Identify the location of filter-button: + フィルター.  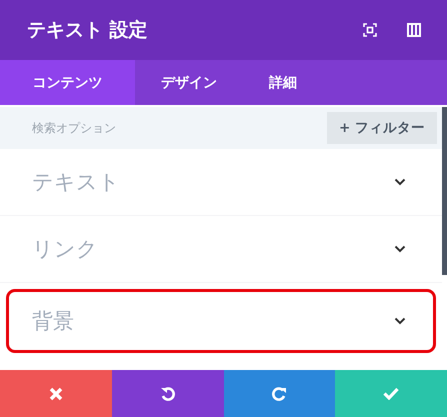
(384, 128).